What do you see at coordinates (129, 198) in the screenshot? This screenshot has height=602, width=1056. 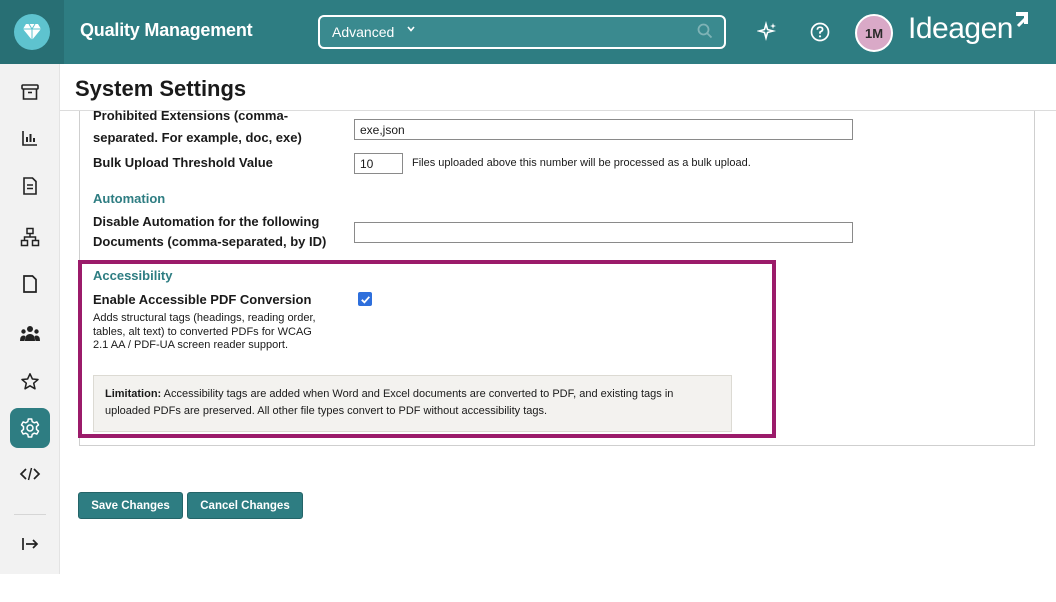 I see `automation-heading: Automation` at bounding box center [129, 198].